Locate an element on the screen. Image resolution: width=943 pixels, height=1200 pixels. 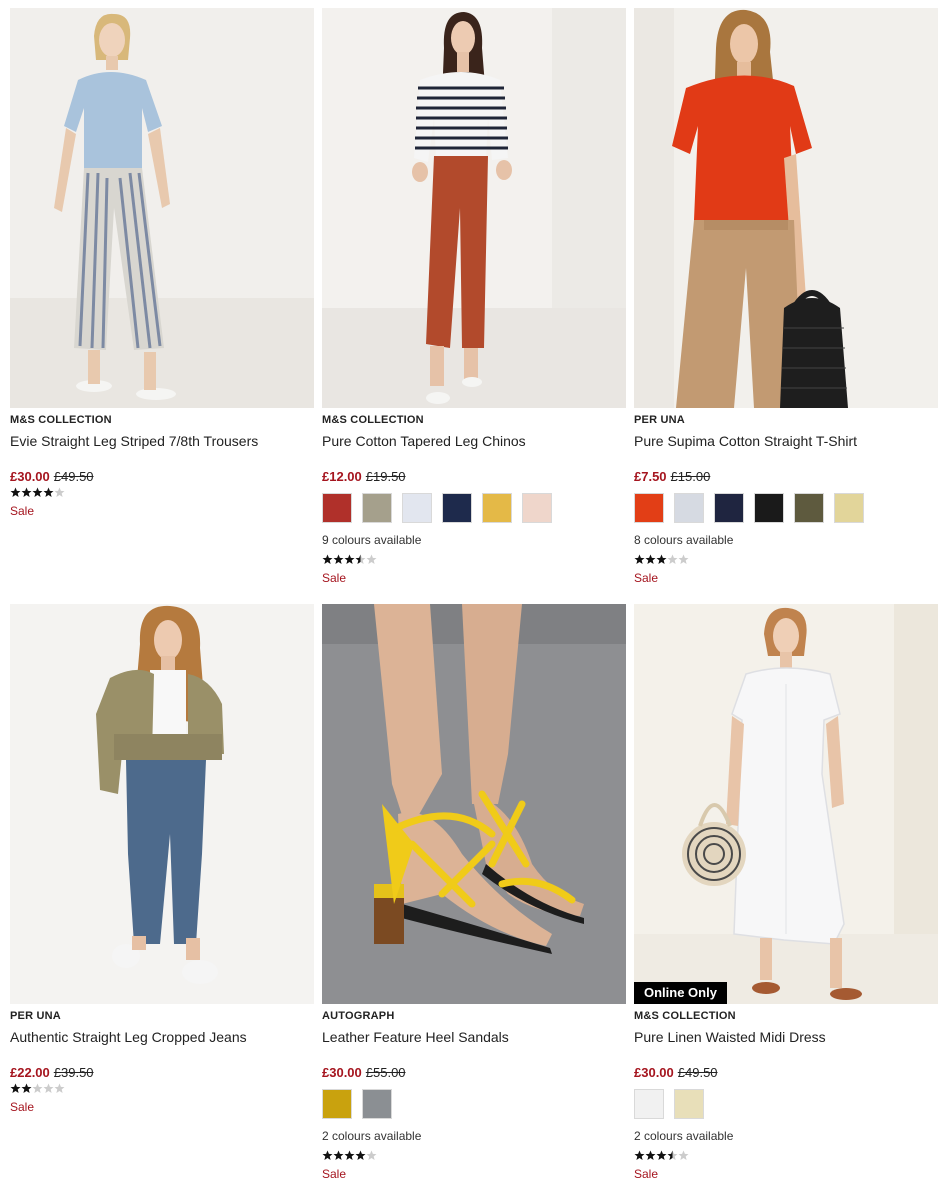
product-title-link: Pure Cotton Tapered Leg Chinos is located at coordinates (474, 441).